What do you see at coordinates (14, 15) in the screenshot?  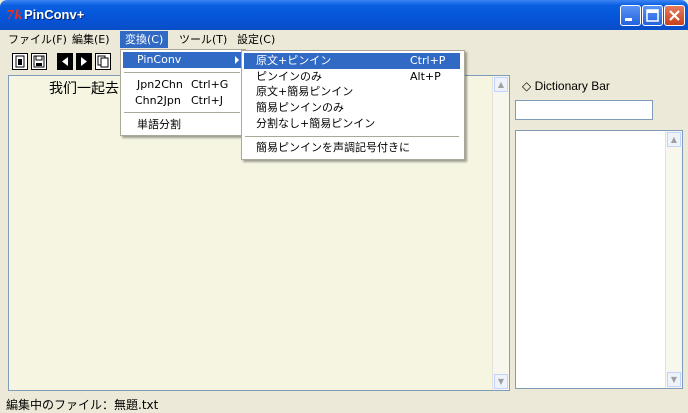 I see `pinconv-app-icon: 7k` at bounding box center [14, 15].